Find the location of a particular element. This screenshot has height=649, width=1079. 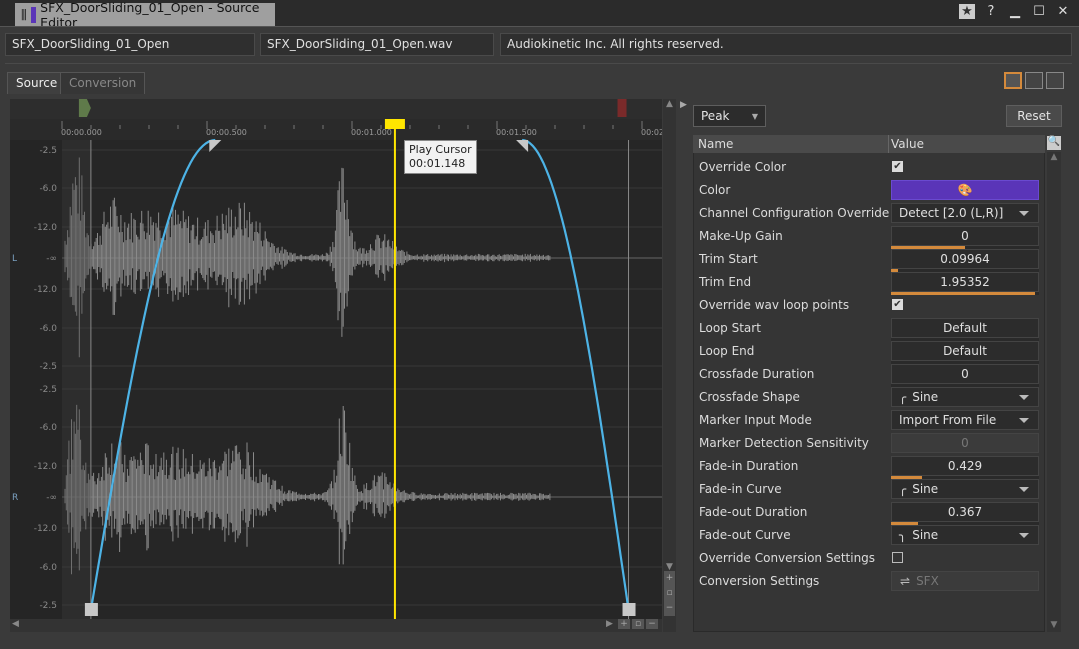

property-row: Trim Start 0.09964 is located at coordinates (869, 260).